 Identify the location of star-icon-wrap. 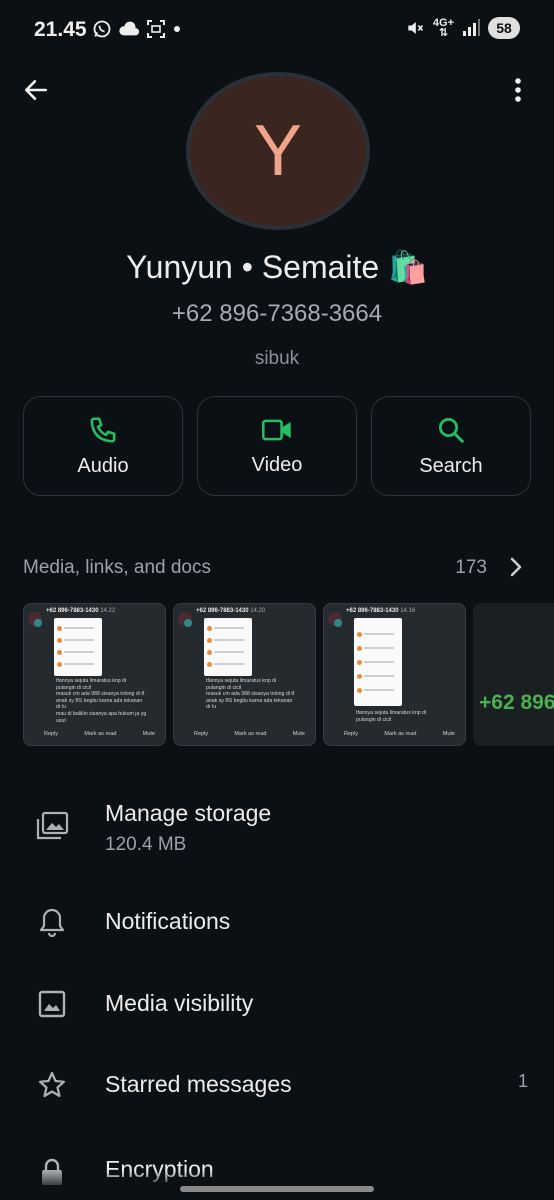
(52, 1085).